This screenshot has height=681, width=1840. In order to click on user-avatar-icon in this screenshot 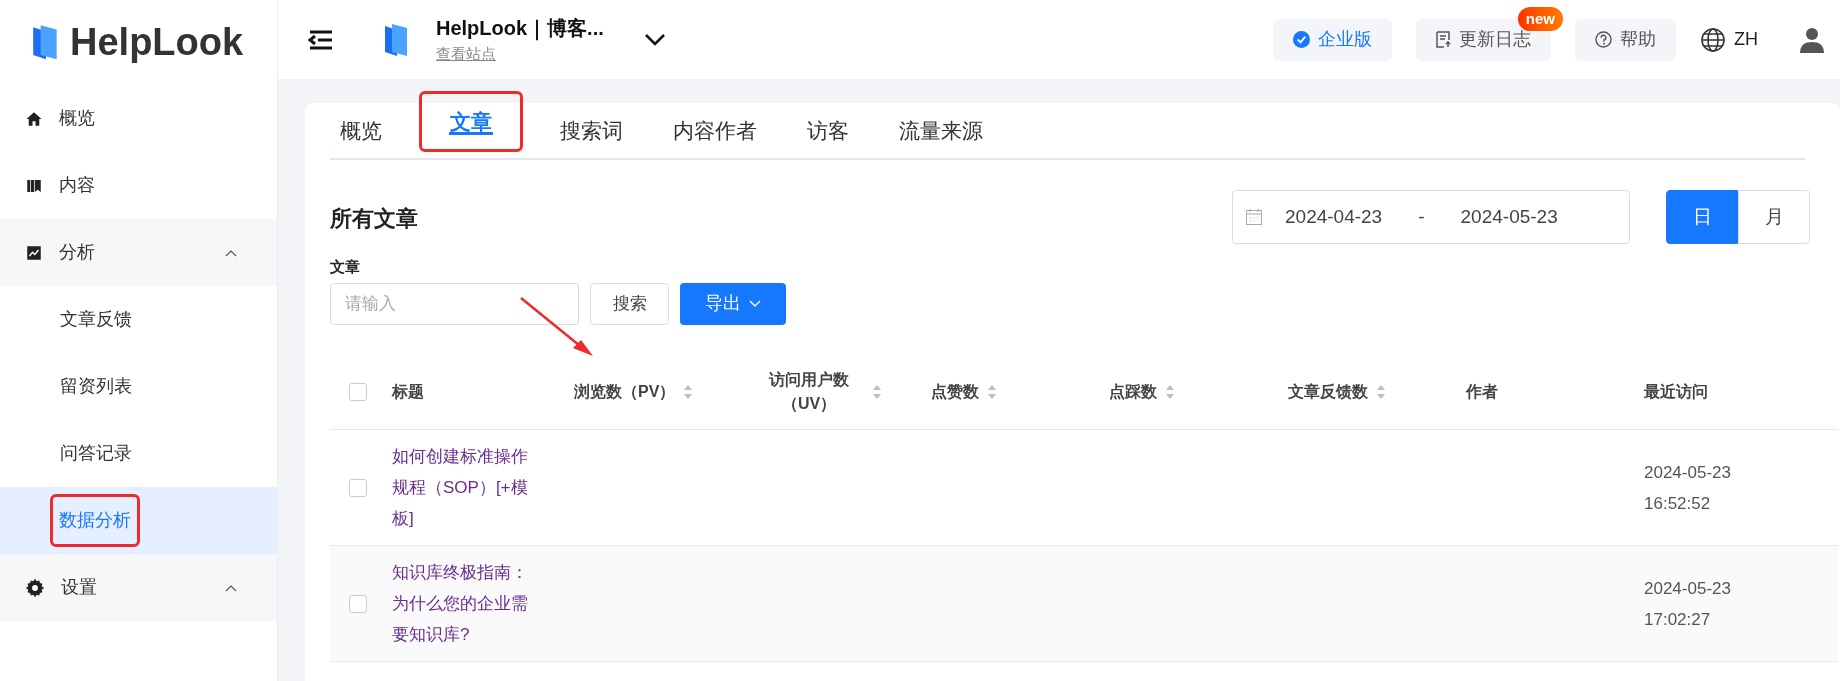, I will do `click(1812, 39)`.